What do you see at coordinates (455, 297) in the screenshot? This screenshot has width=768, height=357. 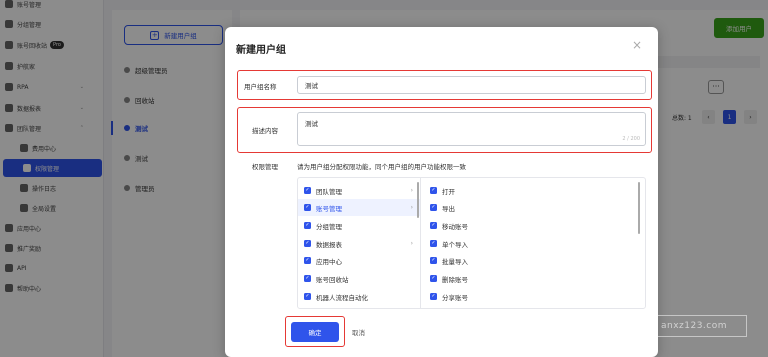 I see `perm-action-label: 分享账号` at bounding box center [455, 297].